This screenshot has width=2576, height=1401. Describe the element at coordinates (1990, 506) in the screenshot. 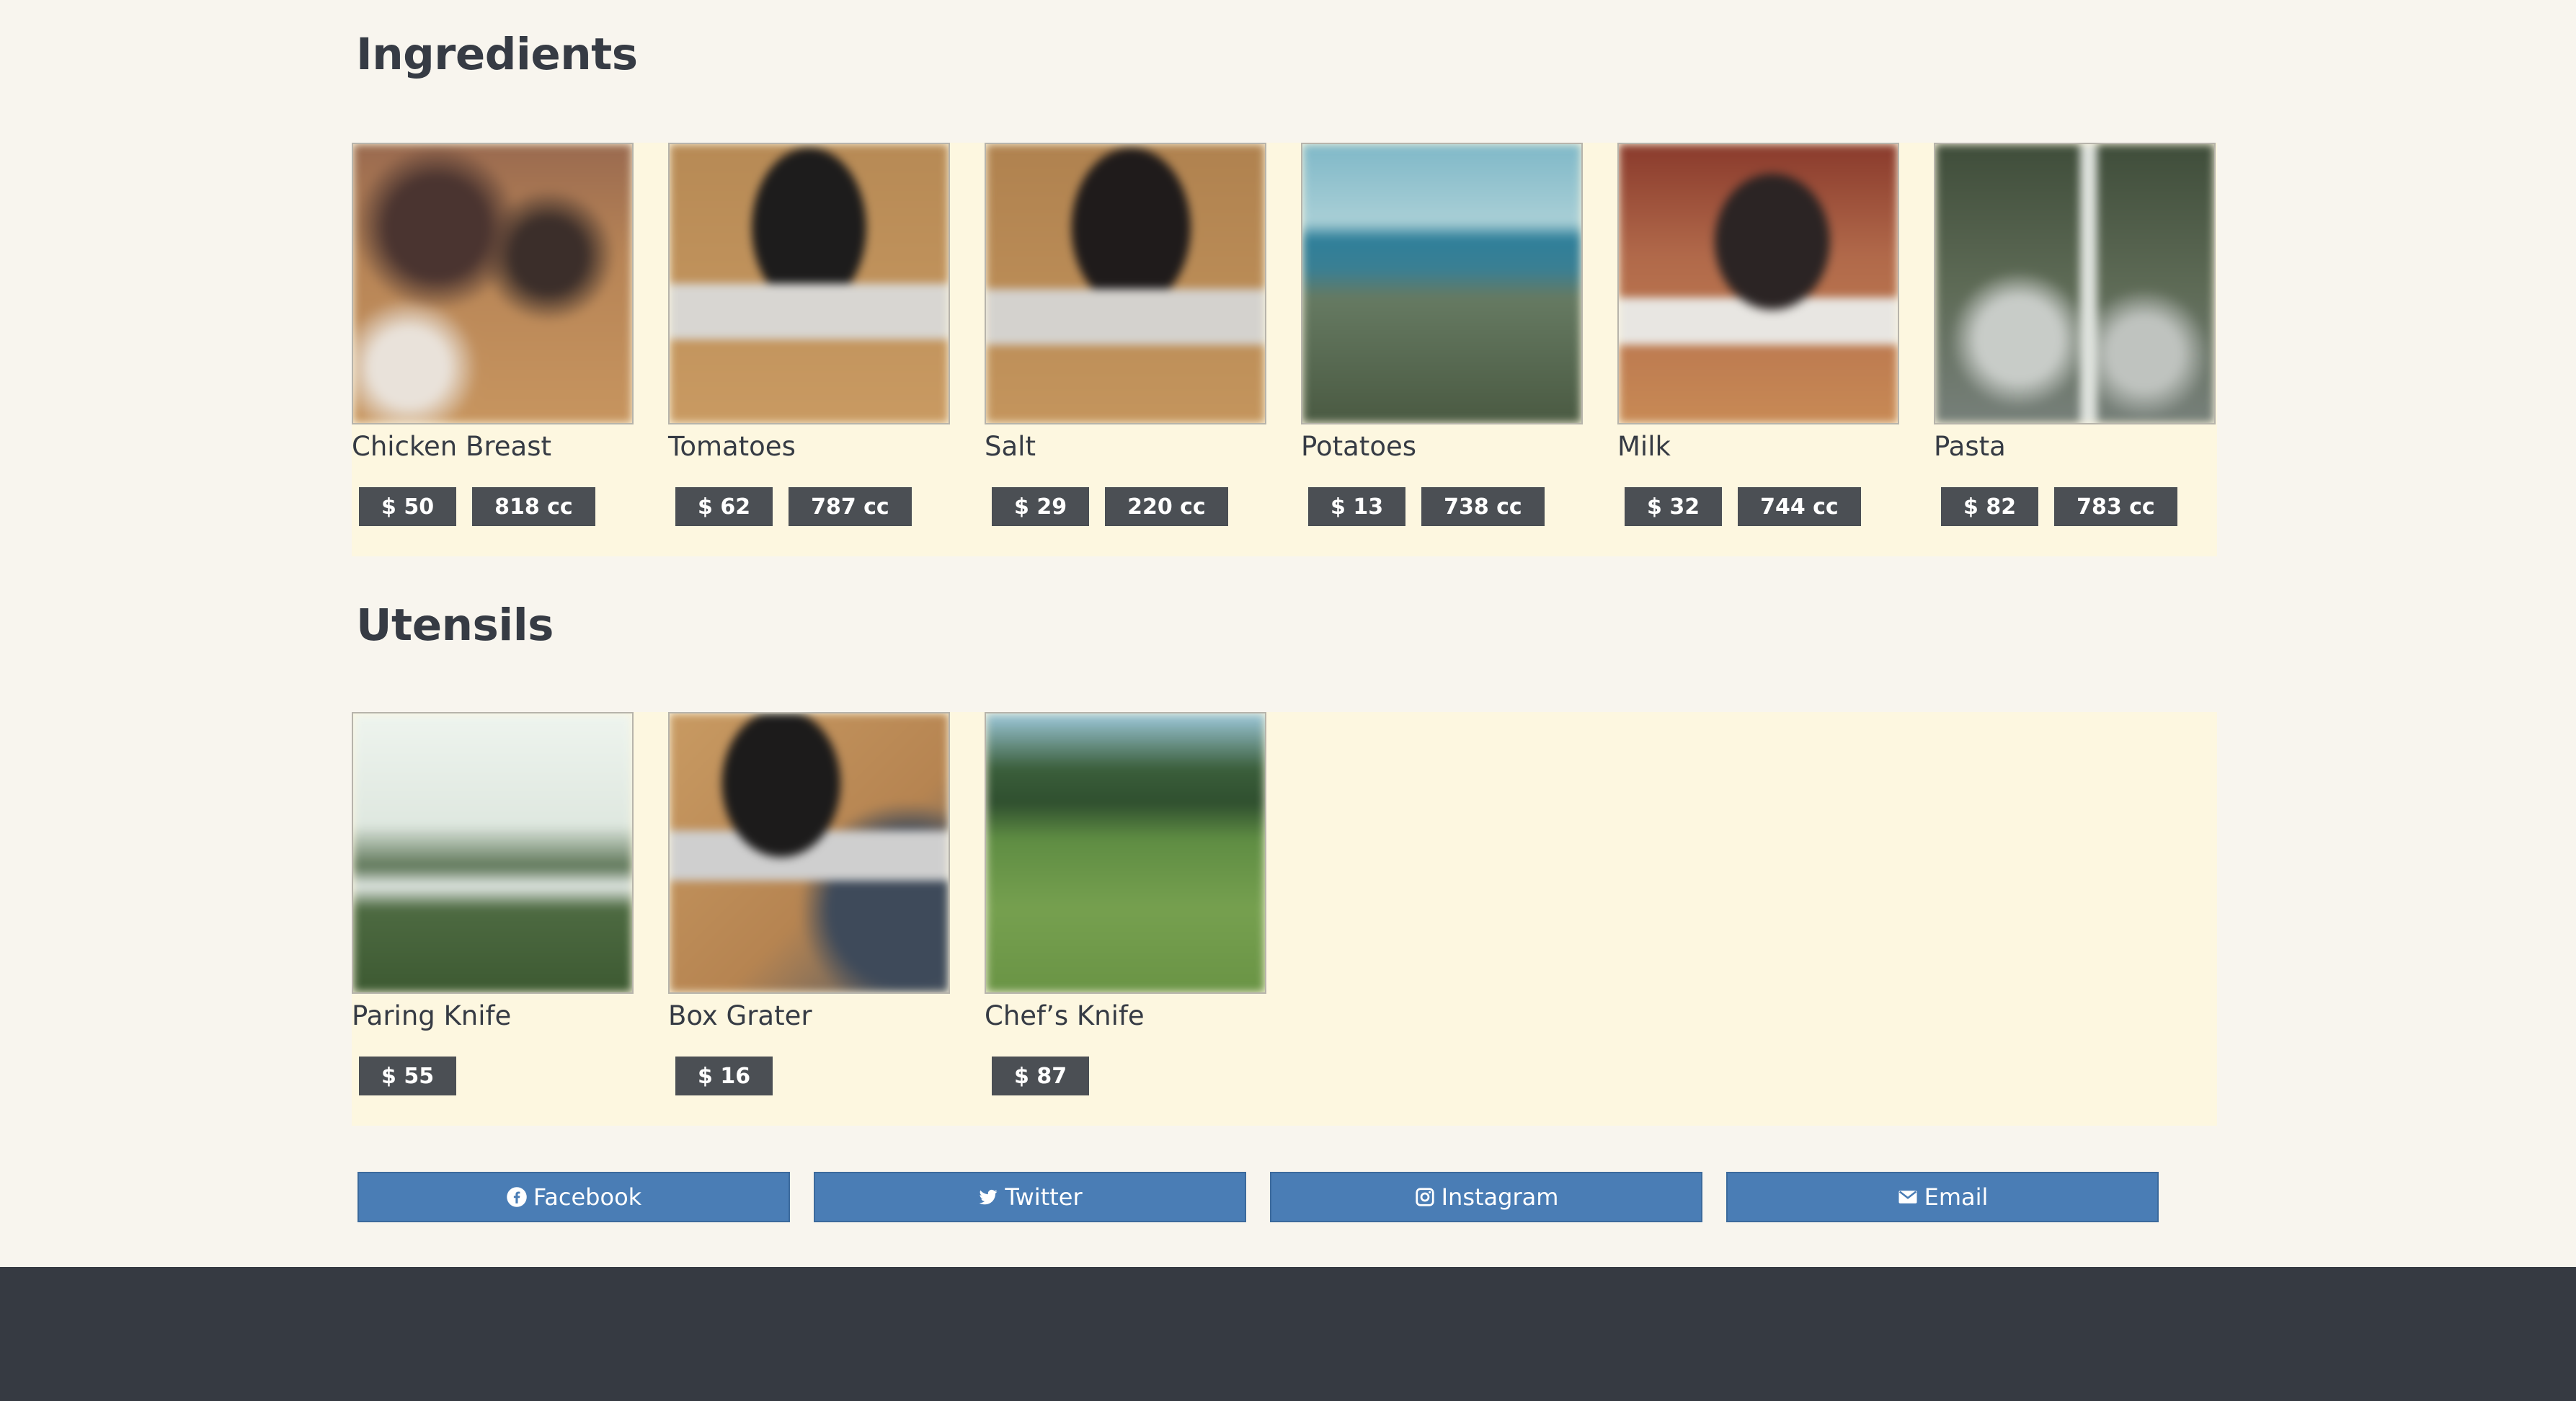

I see `price-tag: $ 82` at that location.